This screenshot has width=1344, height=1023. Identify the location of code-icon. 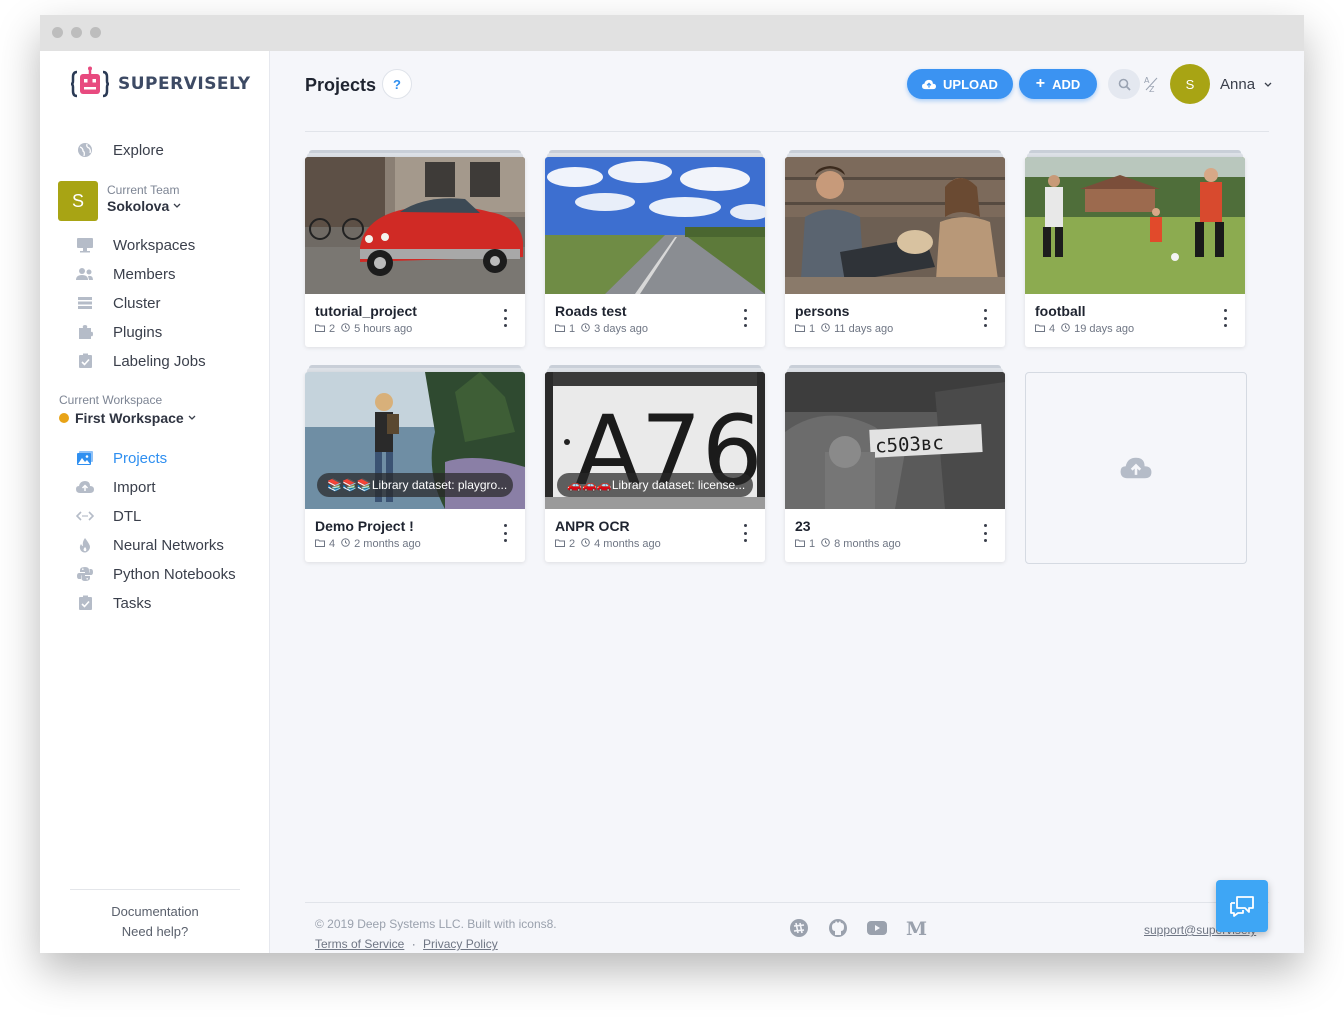
(85, 516).